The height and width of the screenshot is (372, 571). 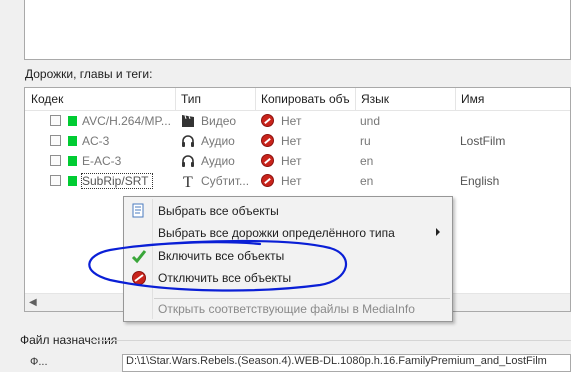 I want to click on select-all-icon, so click(x=138, y=210).